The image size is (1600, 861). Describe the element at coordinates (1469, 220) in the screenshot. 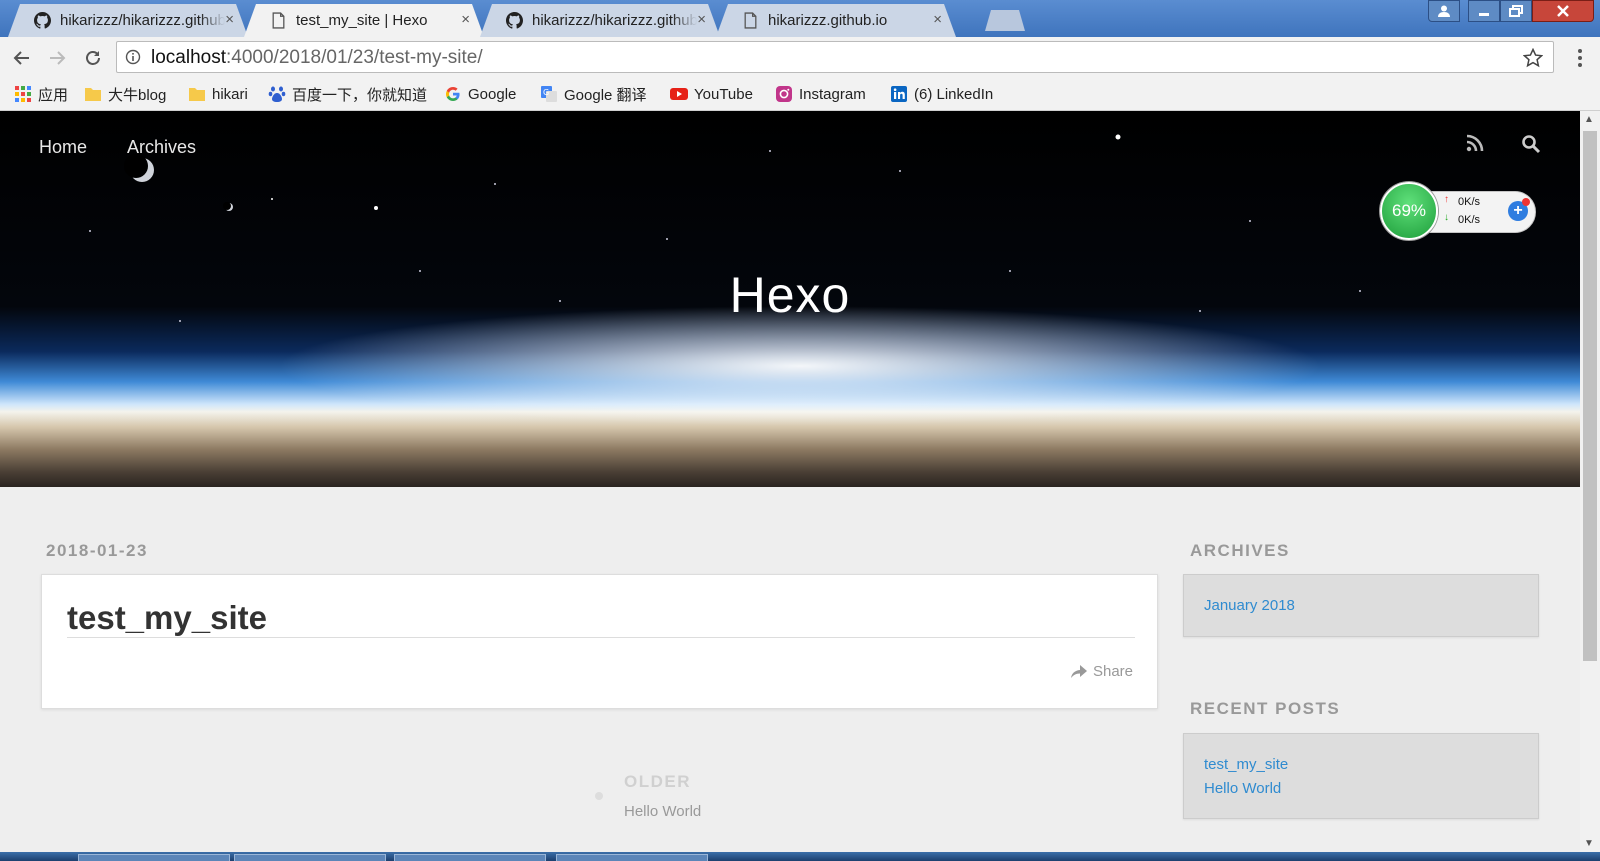

I see `download-speed: 0K/s` at that location.